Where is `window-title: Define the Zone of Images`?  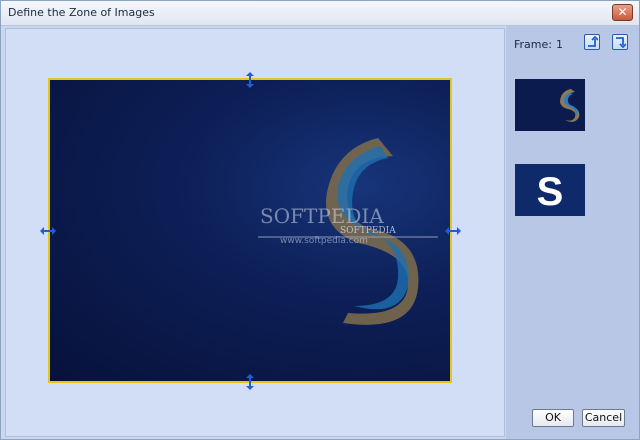 window-title: Define the Zone of Images is located at coordinates (81, 12).